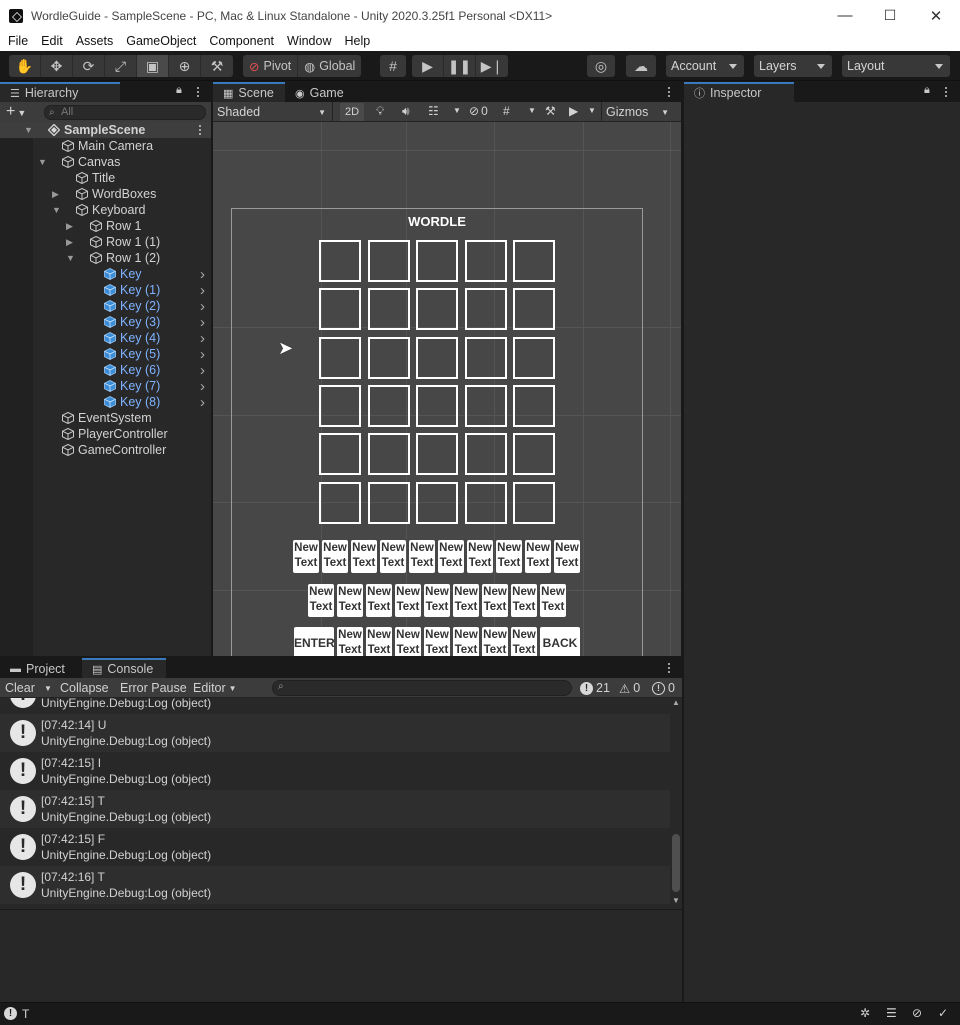  Describe the element at coordinates (917, 1013) in the screenshot. I see `baking-icon: ⊘` at that location.